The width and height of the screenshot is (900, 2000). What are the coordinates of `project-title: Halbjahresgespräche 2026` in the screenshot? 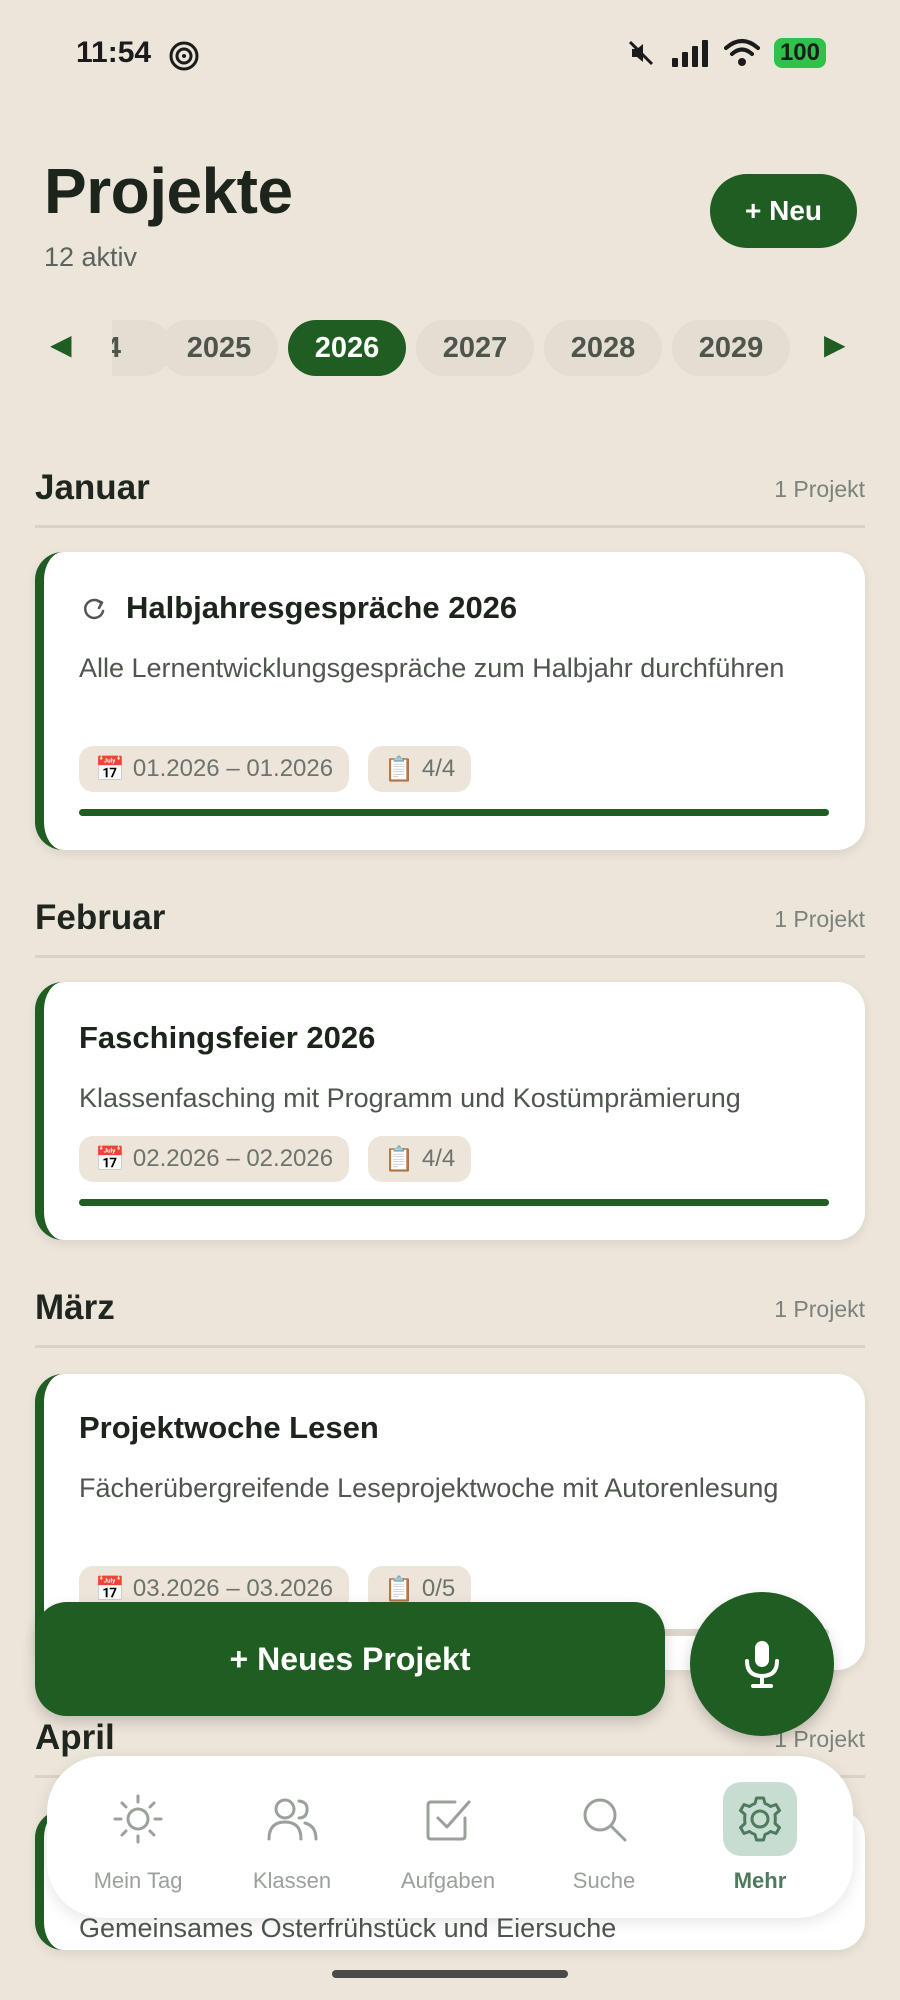 It's located at (322, 607).